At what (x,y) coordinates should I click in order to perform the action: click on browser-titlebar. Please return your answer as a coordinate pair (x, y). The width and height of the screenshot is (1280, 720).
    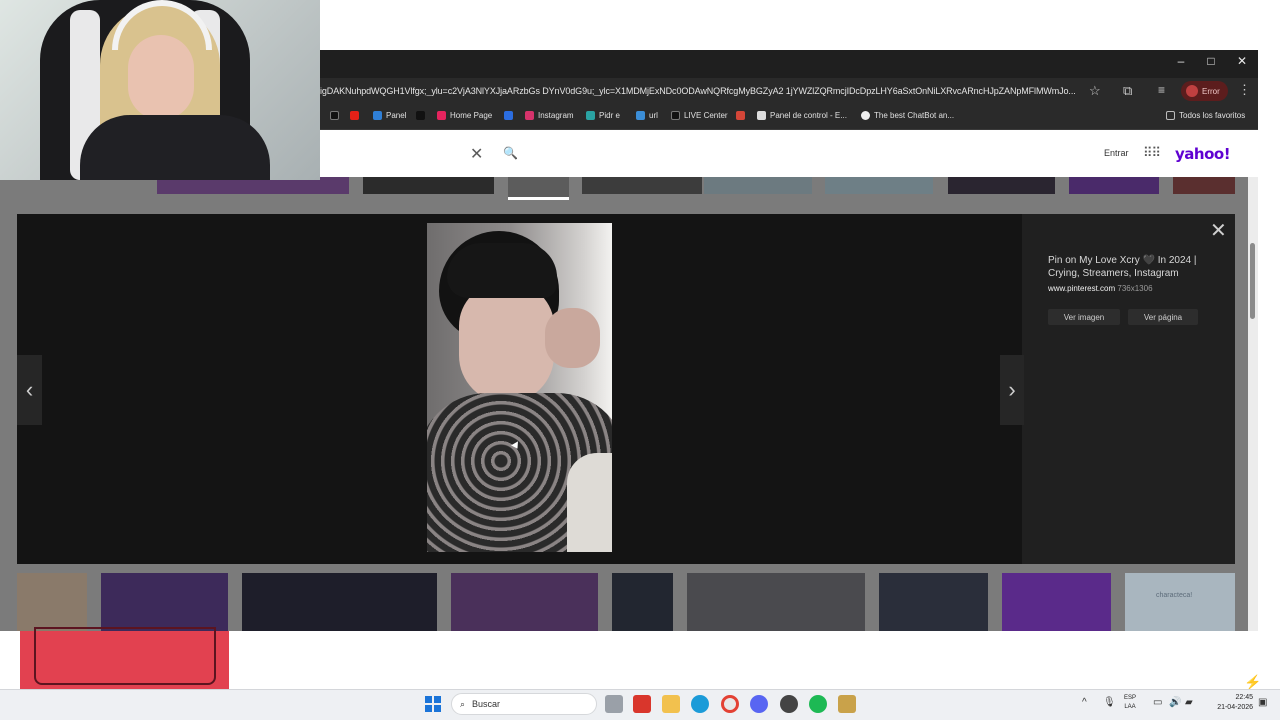
    Looking at the image, I should click on (789, 64).